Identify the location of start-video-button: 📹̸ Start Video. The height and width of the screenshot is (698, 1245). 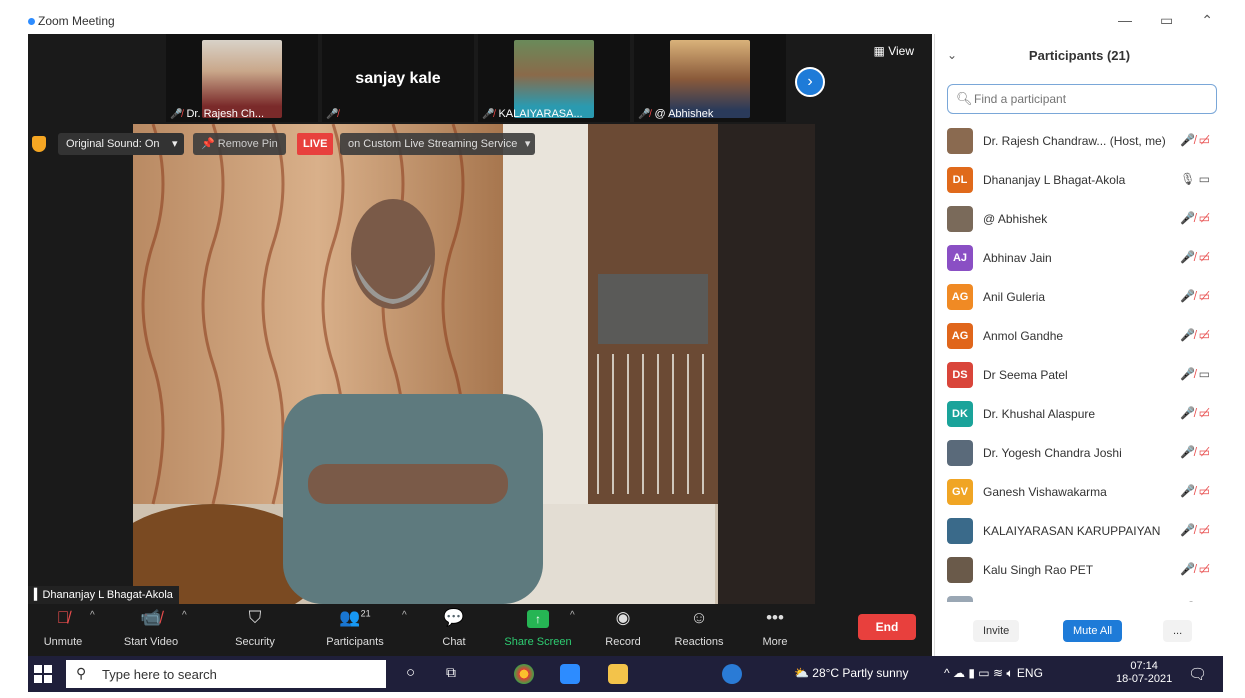
(151, 628).